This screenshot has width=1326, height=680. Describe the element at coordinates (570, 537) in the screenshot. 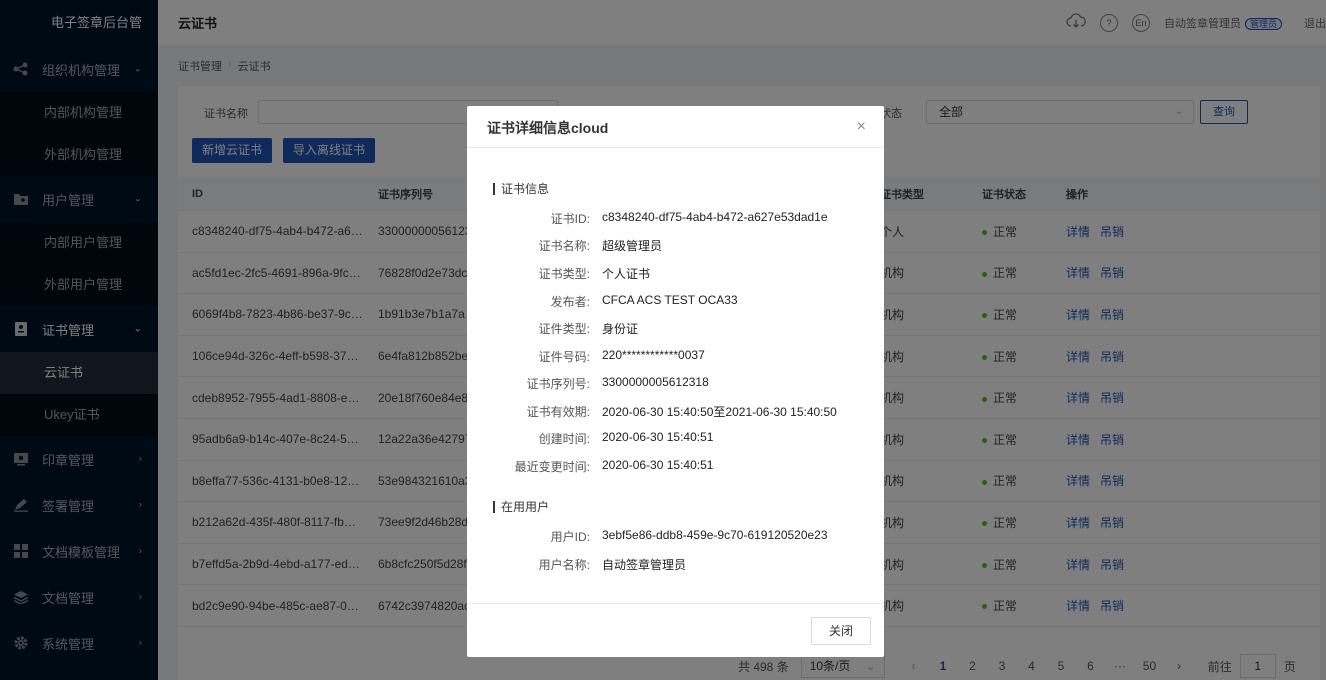

I see `field-label: 用户ID:` at that location.